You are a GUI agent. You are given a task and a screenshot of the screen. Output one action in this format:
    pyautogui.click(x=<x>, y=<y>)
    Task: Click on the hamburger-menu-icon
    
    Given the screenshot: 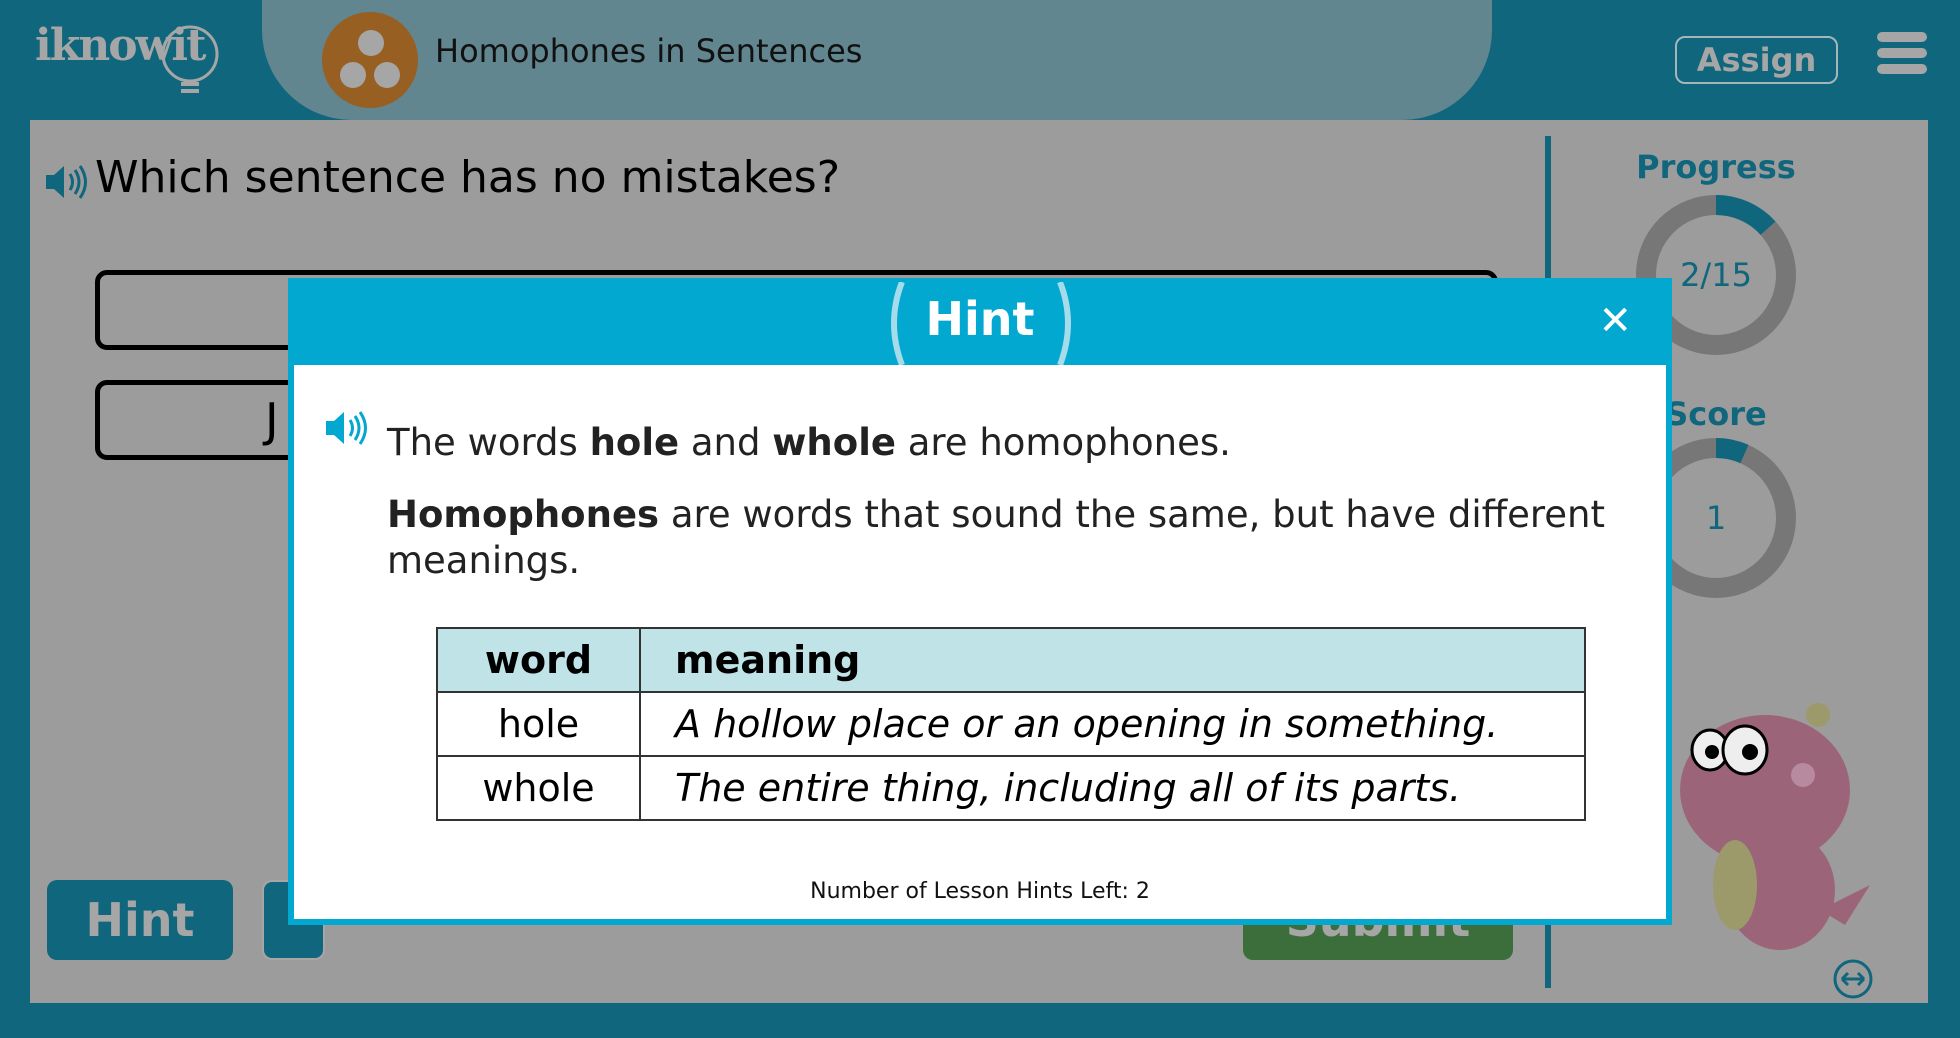 What is the action you would take?
    pyautogui.click(x=1902, y=56)
    